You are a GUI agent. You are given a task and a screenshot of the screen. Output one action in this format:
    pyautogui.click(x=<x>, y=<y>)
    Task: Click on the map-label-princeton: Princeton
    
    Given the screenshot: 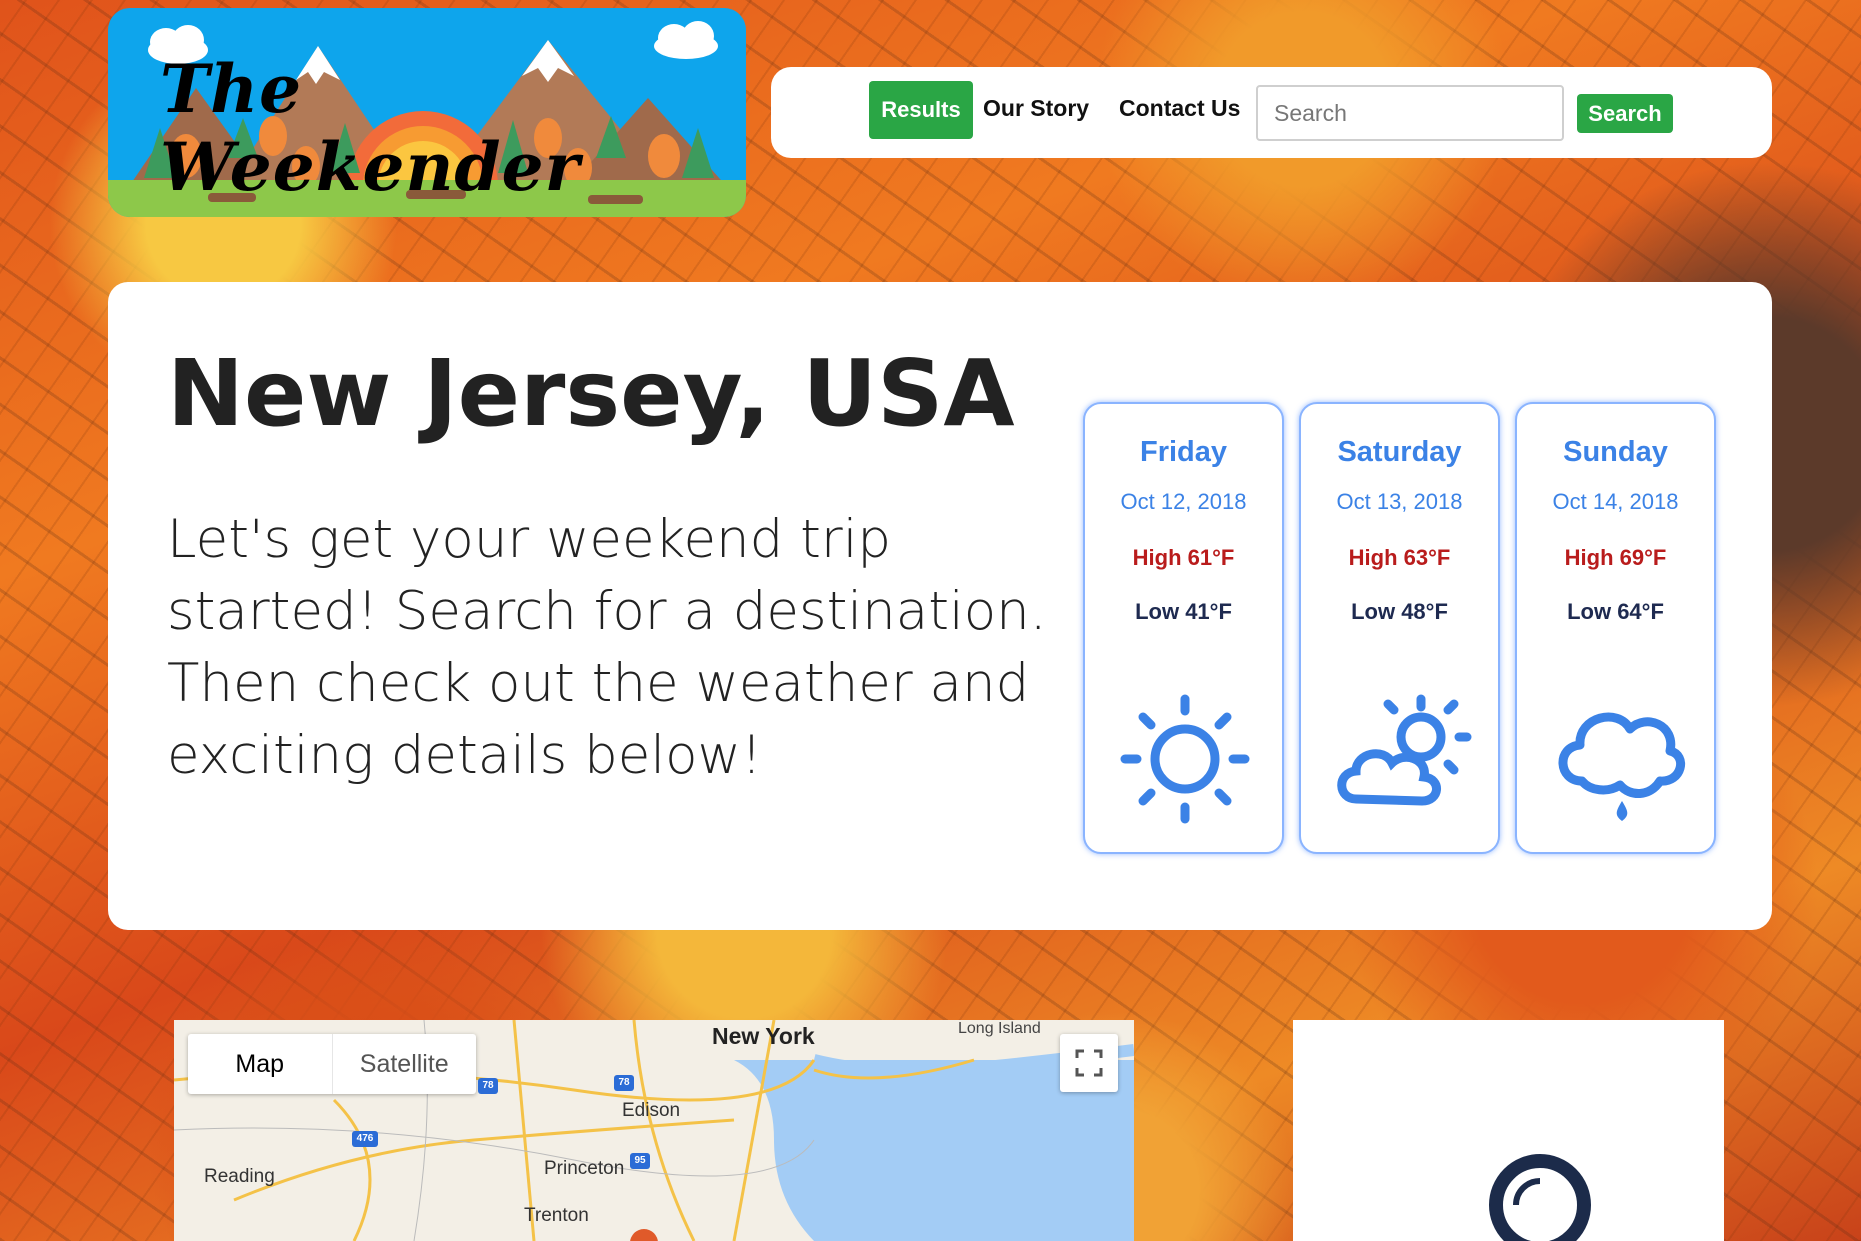 What is the action you would take?
    pyautogui.click(x=584, y=1168)
    